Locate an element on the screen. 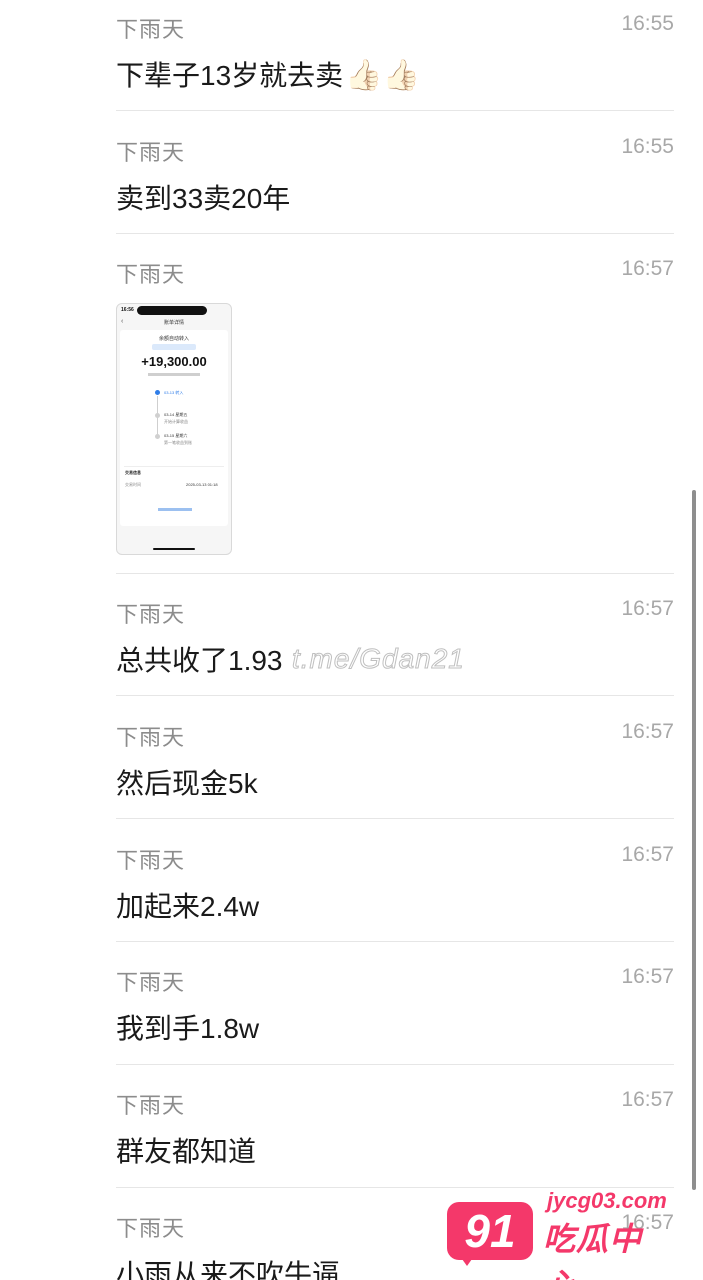 This screenshot has height=1280, width=703. bill-amount: +19,300.00 is located at coordinates (174, 361).